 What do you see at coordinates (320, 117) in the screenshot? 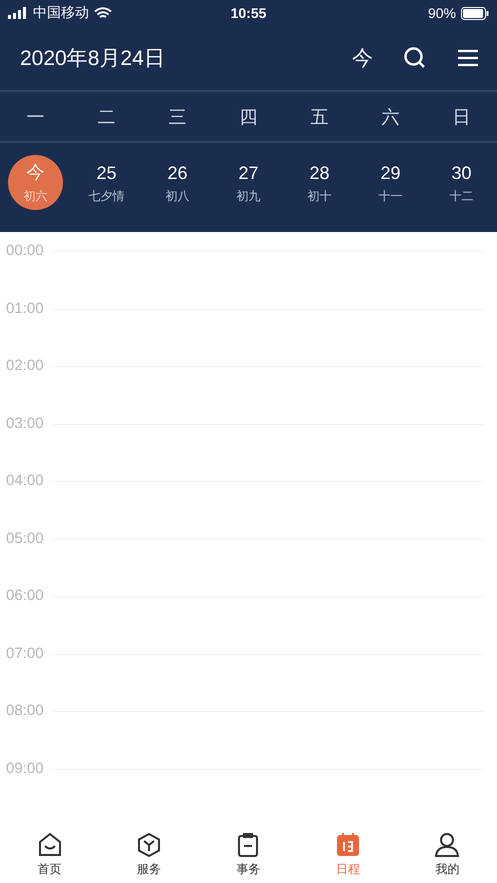
I see `weekday-label: 五` at bounding box center [320, 117].